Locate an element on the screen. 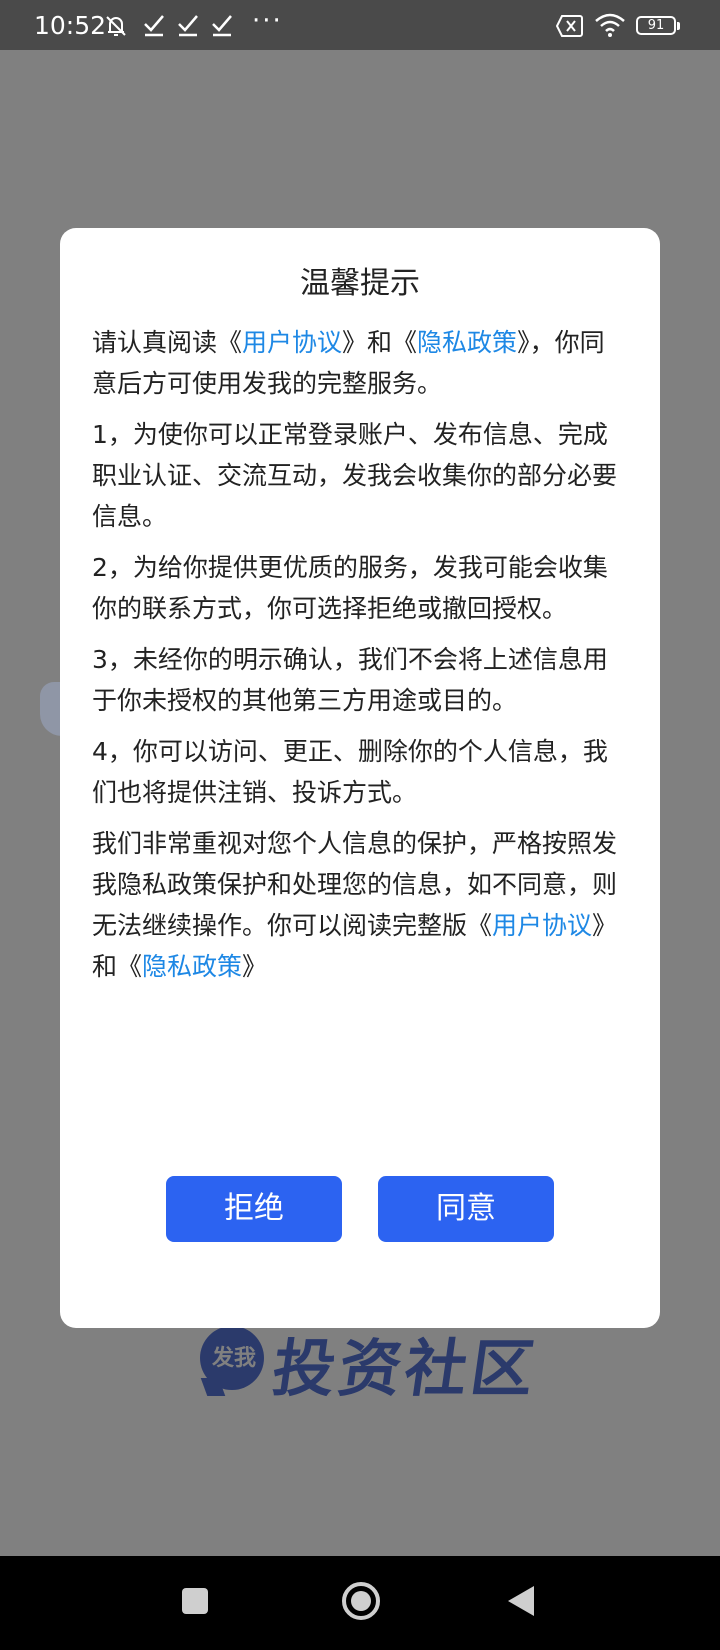  reject-button: 拒绝 is located at coordinates (254, 1209).